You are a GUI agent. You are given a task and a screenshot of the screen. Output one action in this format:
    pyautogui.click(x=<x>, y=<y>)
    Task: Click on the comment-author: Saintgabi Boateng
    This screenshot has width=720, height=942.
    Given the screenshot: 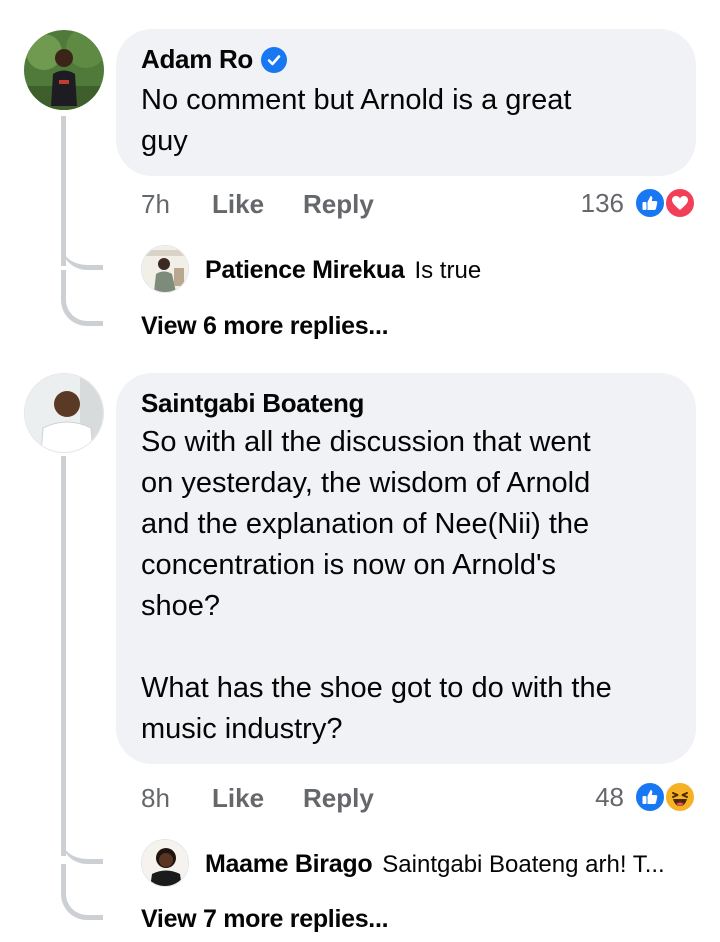 What is the action you would take?
    pyautogui.click(x=252, y=403)
    